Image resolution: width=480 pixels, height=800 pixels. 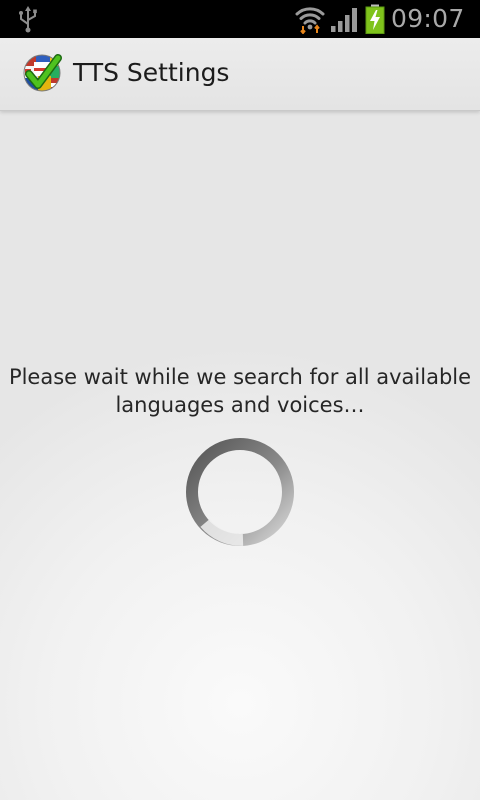 I want to click on battery-charging-icon, so click(x=375, y=19).